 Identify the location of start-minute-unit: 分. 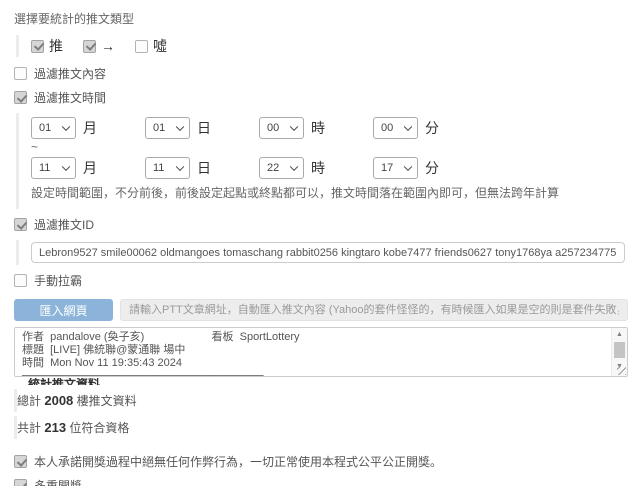
(432, 128).